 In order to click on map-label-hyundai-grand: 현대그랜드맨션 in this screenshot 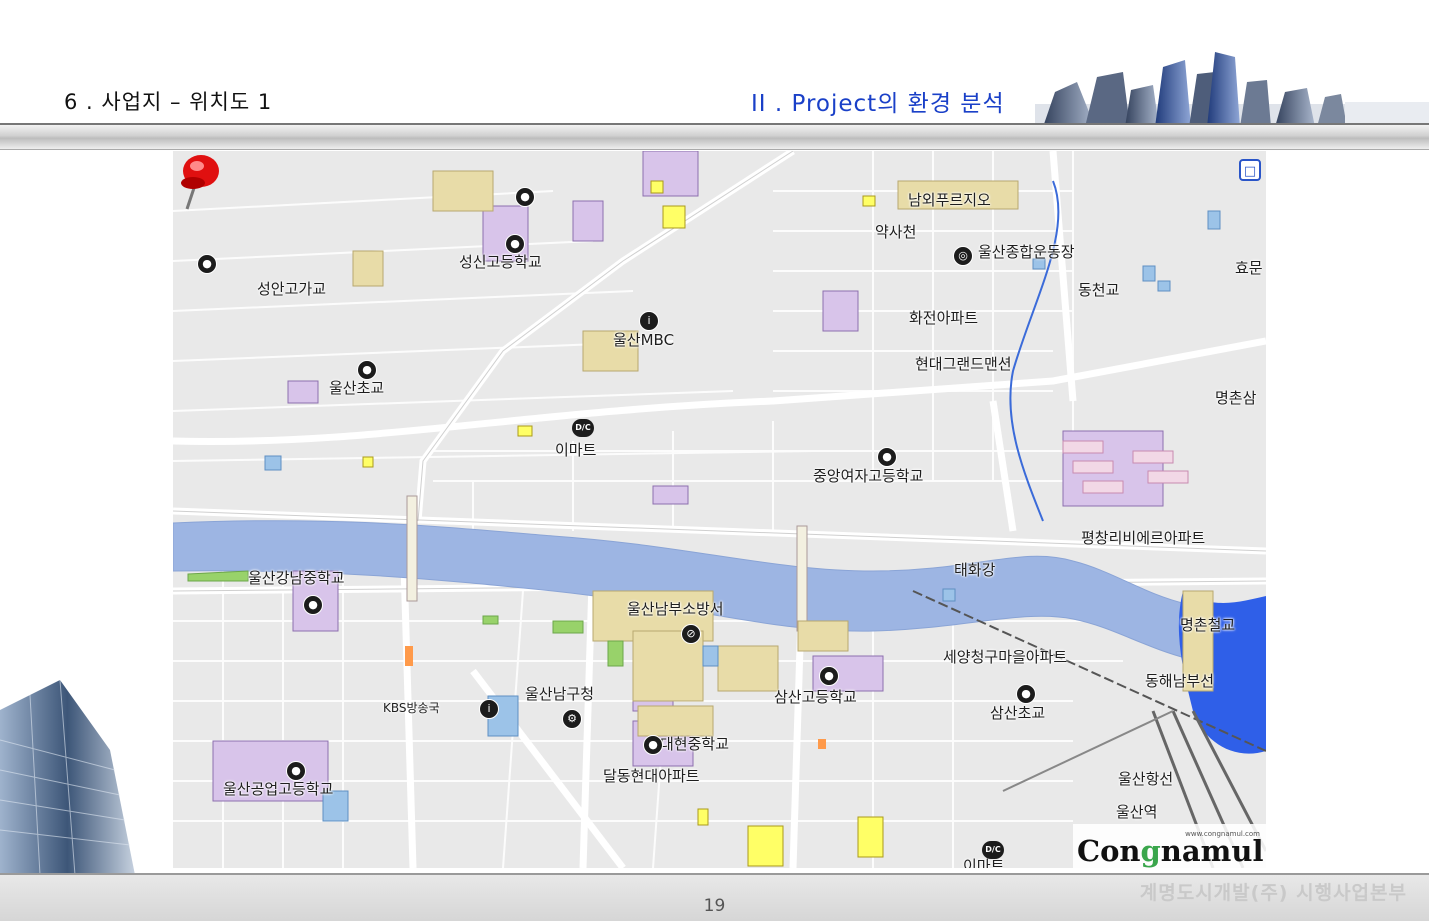, I will do `click(963, 364)`.